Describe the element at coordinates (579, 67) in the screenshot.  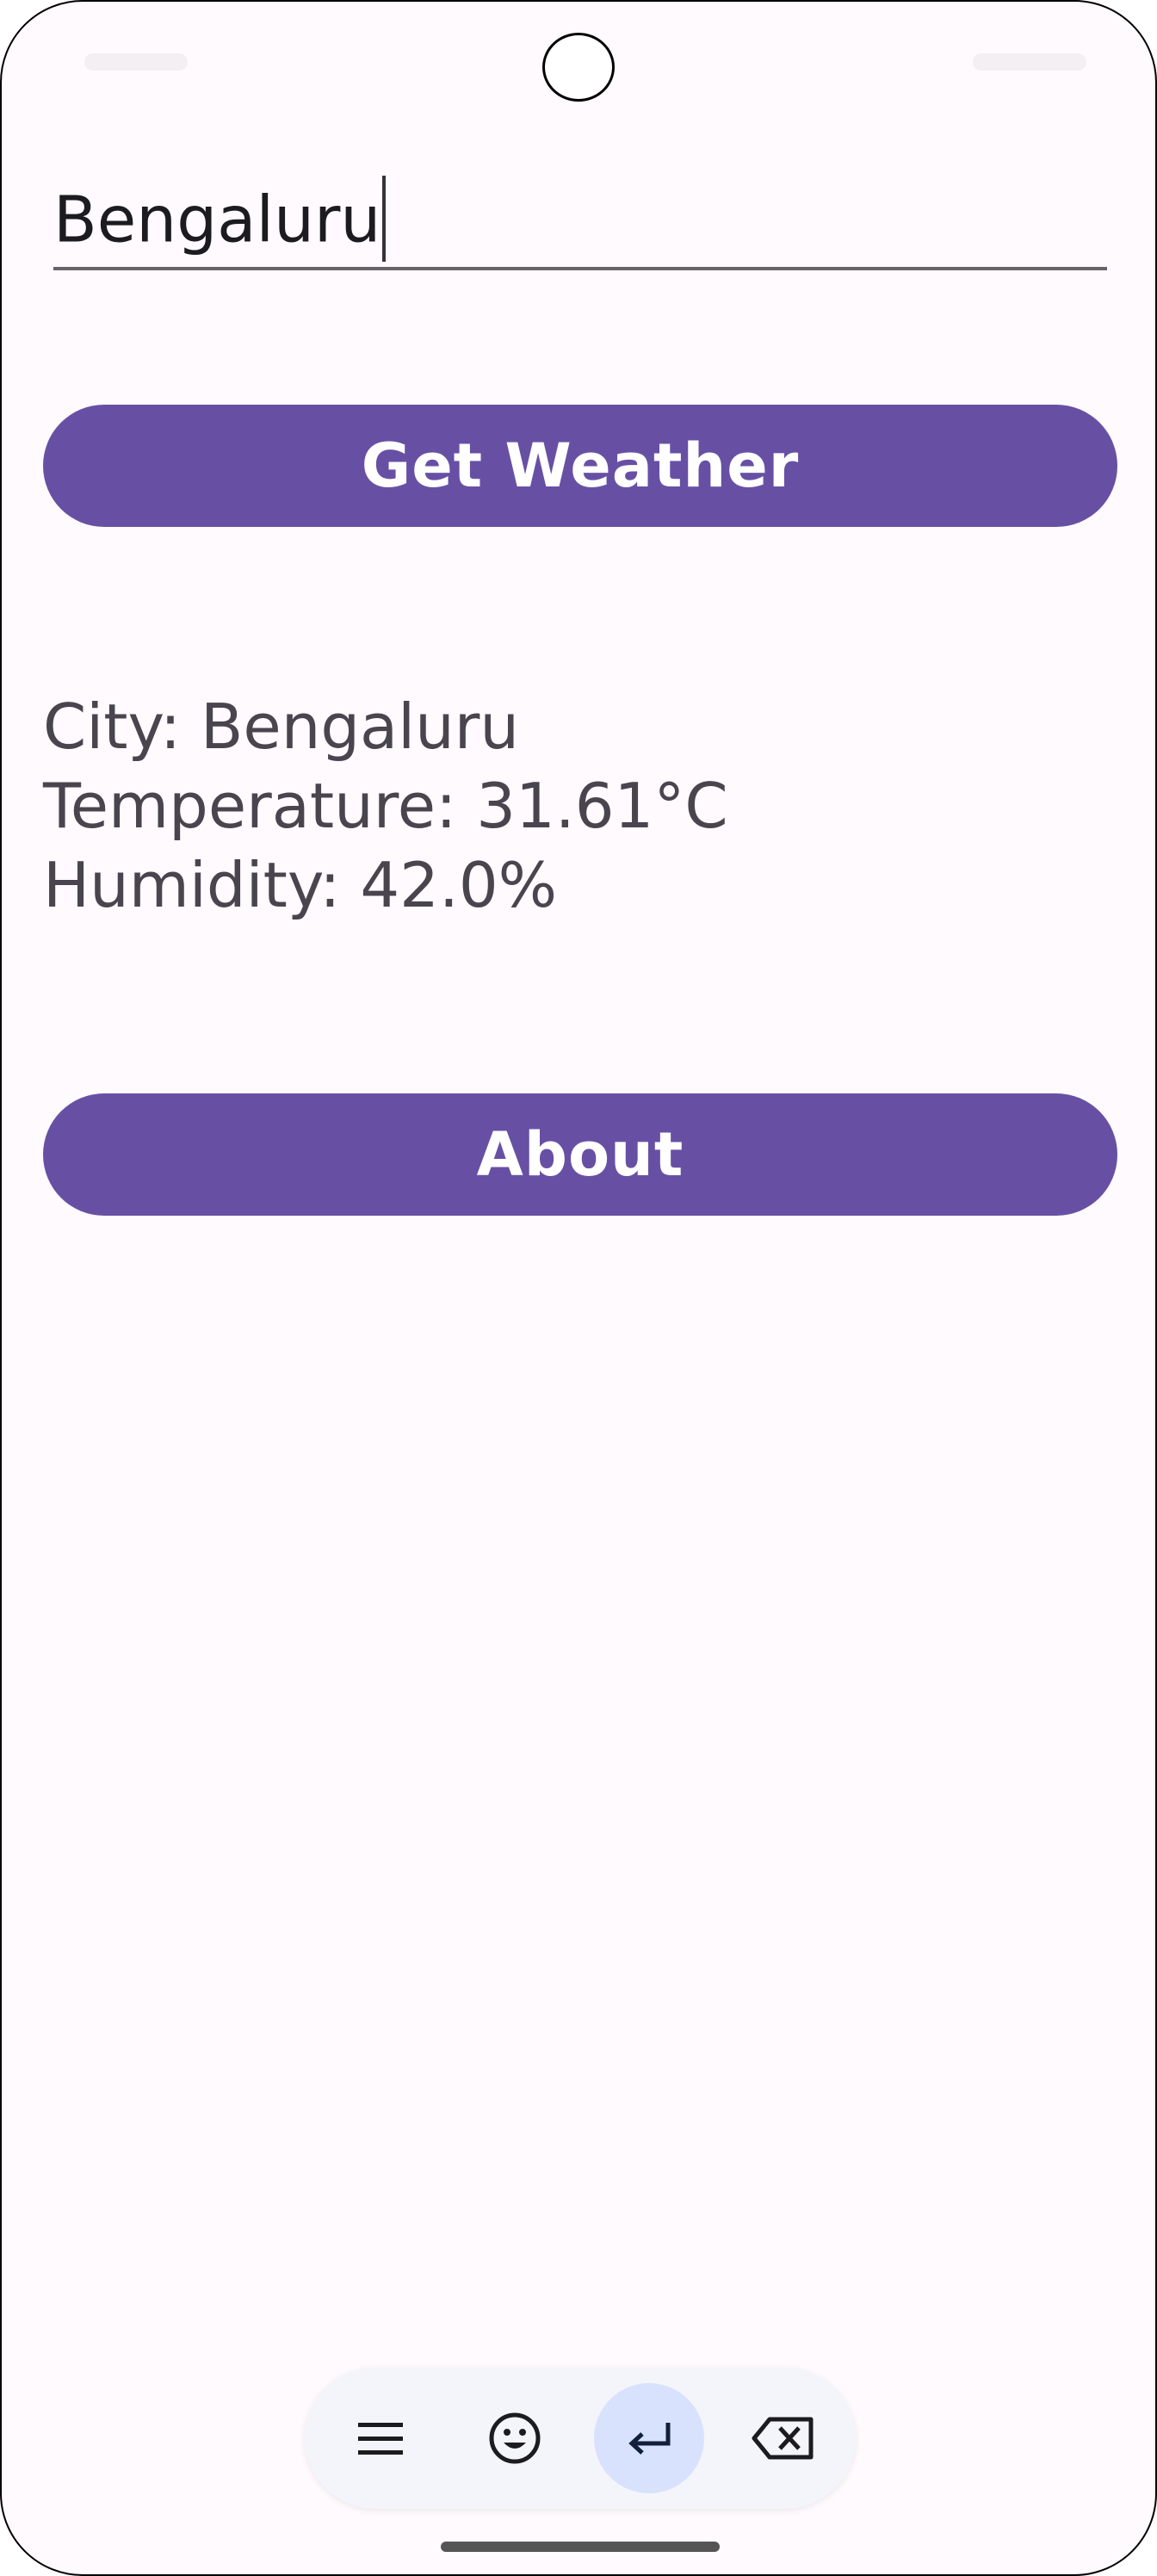
I see `front-camera` at that location.